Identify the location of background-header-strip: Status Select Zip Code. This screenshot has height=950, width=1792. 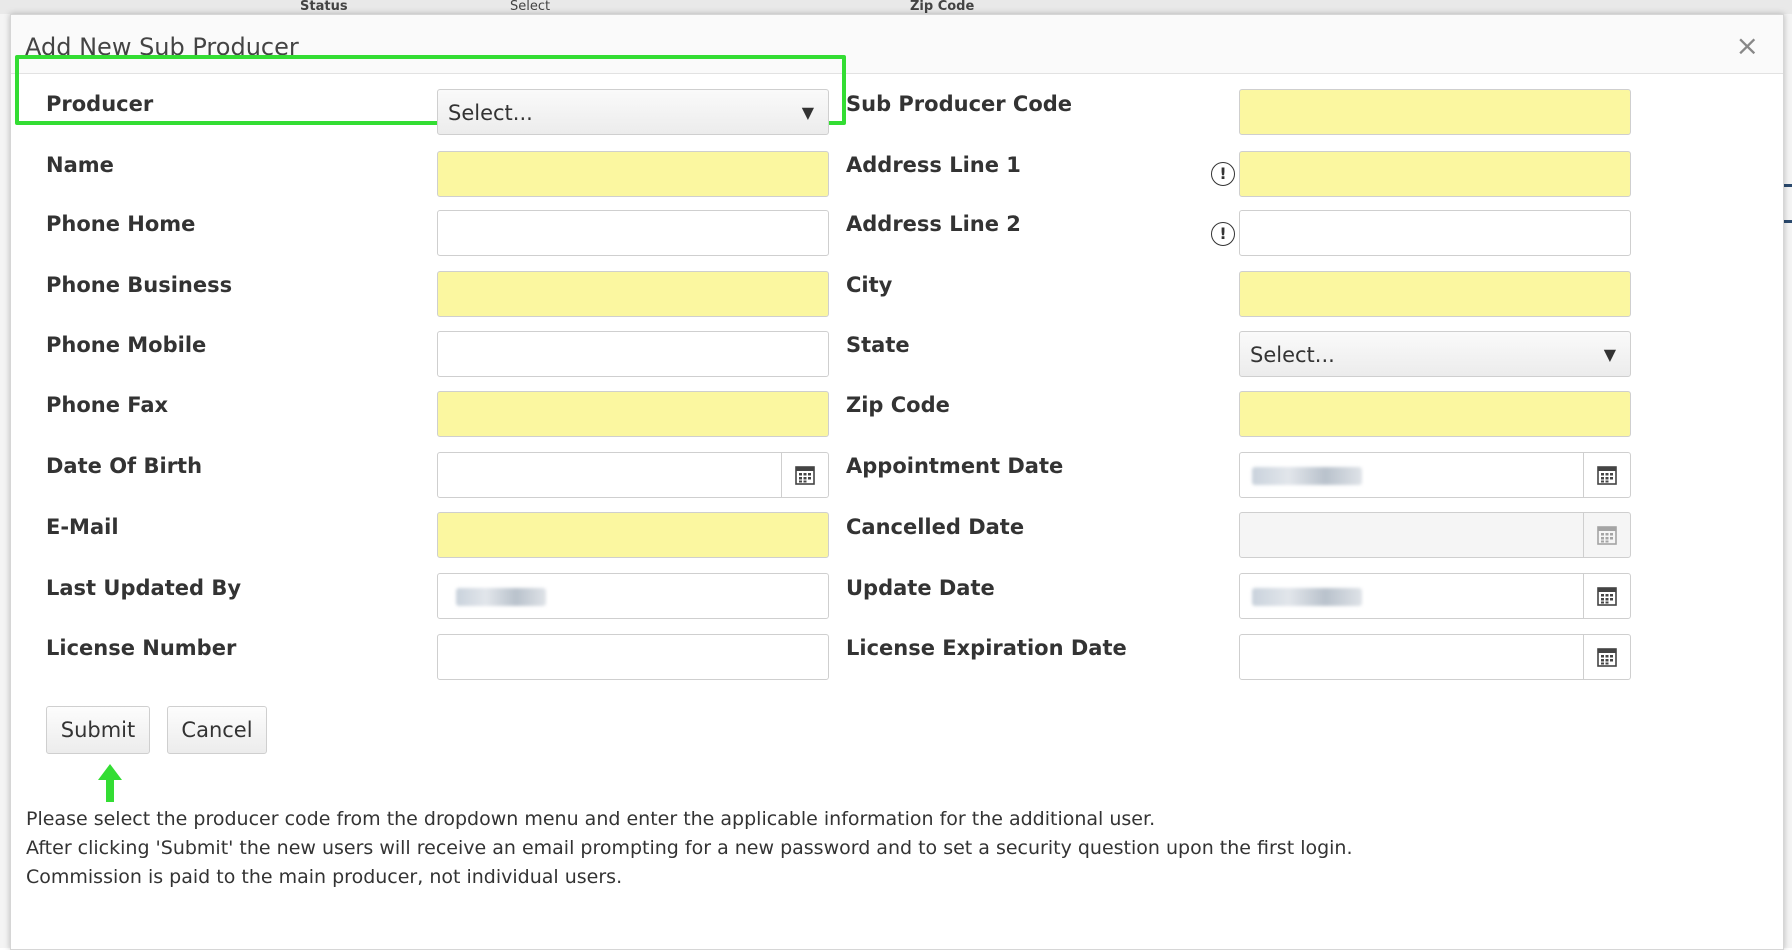
(896, 7).